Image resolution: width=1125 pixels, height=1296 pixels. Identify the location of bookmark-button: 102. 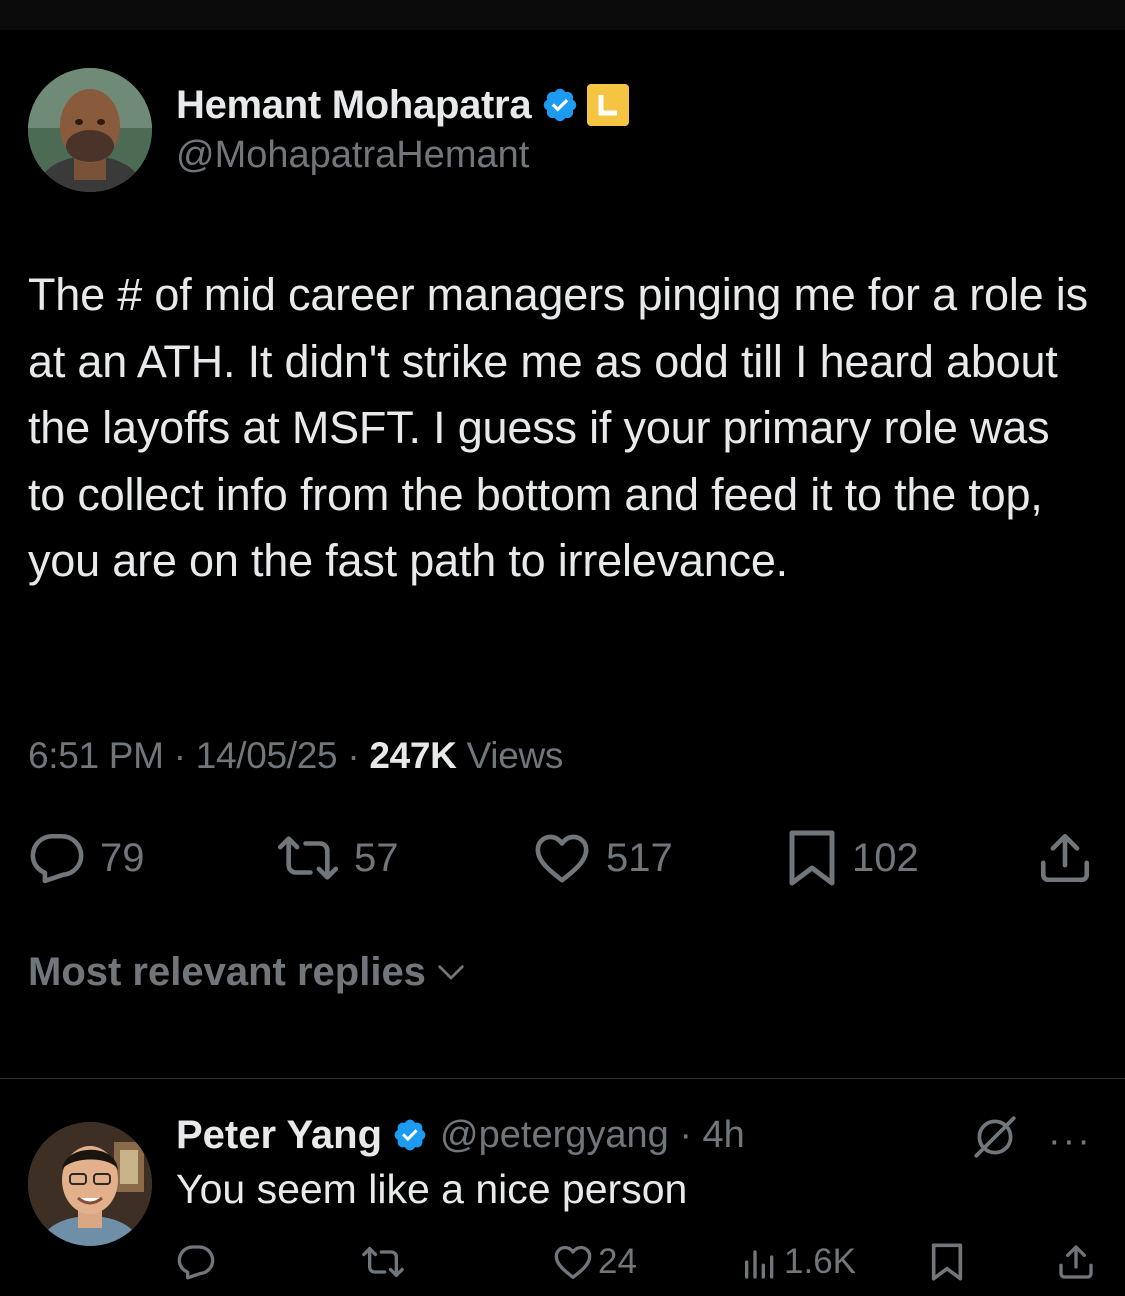
(852, 858).